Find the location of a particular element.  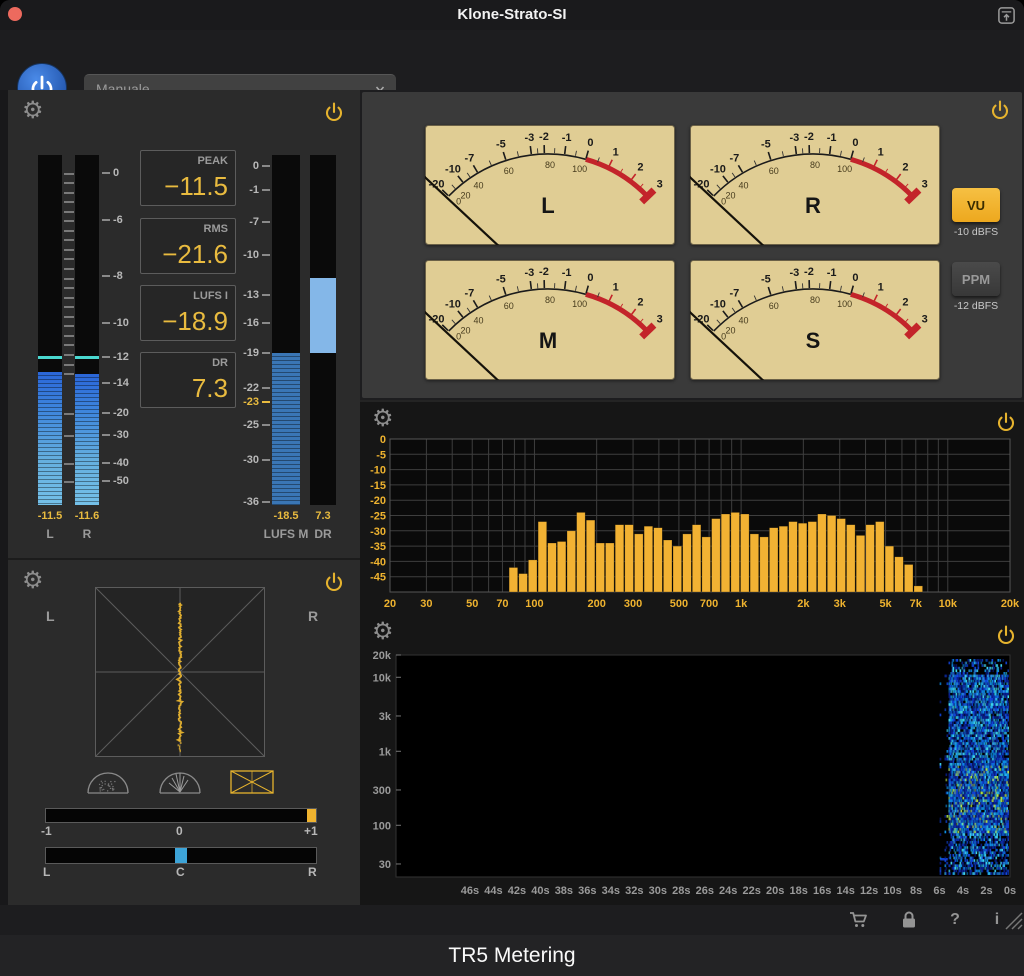

balance-indicator is located at coordinates (181, 855).